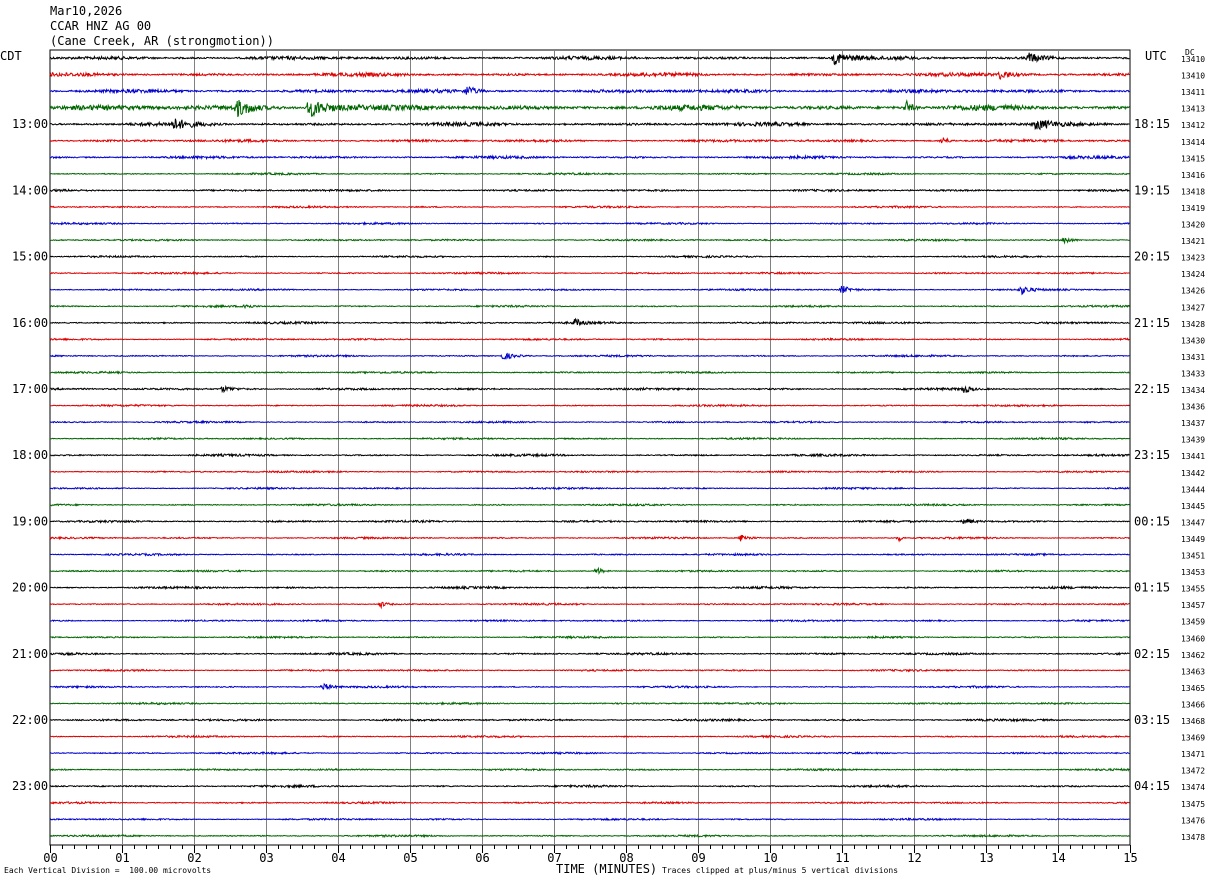 The width and height of the screenshot is (1210, 886). Describe the element at coordinates (1152, 521) in the screenshot. I see `right-hour-label: 00:15` at that location.